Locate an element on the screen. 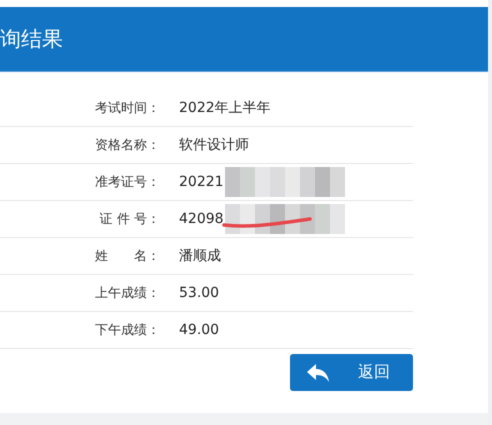  field-value: 2022年上半年 is located at coordinates (225, 108).